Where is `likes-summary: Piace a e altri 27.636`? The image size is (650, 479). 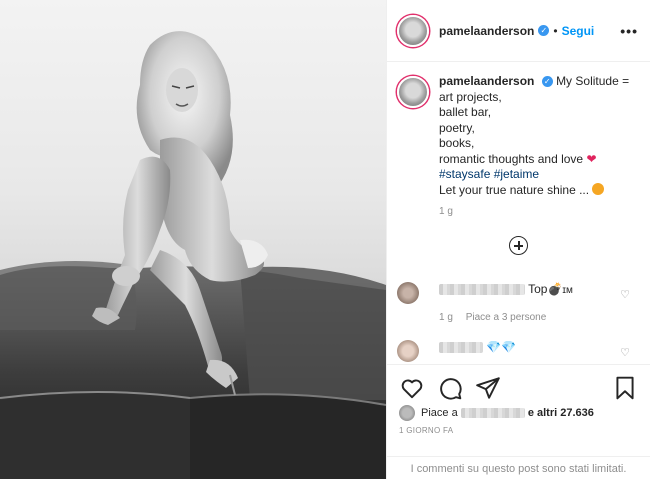
likes-summary: Piace a e altri 27.636 is located at coordinates (518, 411).